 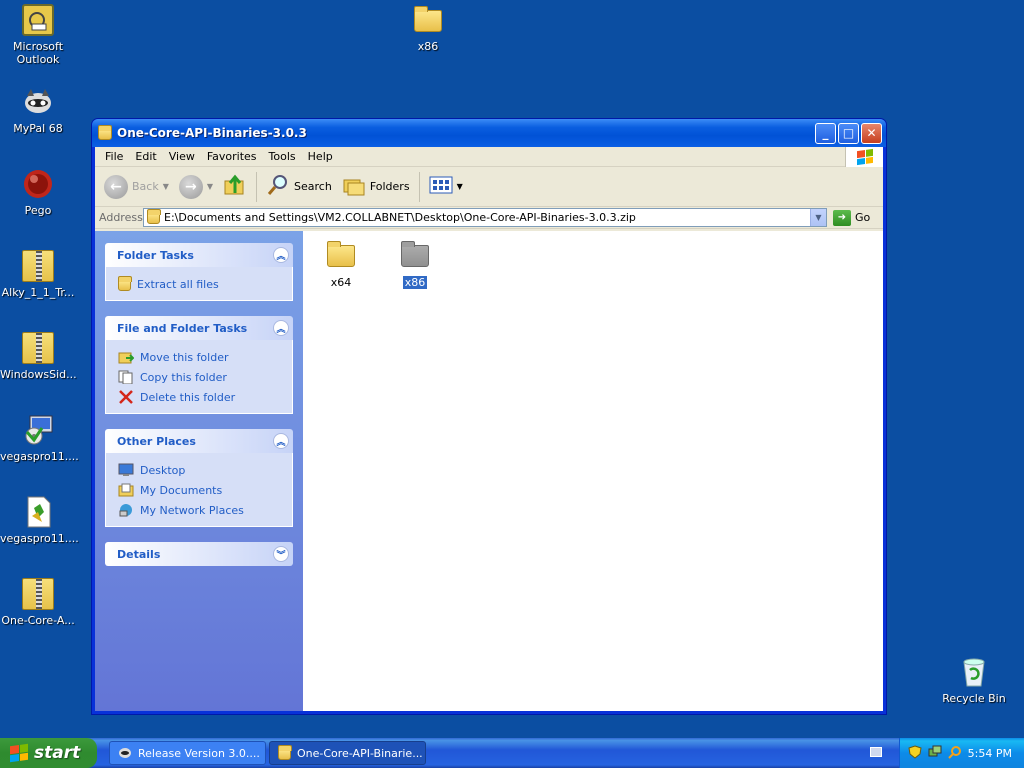 I want to click on menu-bar: File Edit View Favorites Tools Help, so click(x=489, y=157).